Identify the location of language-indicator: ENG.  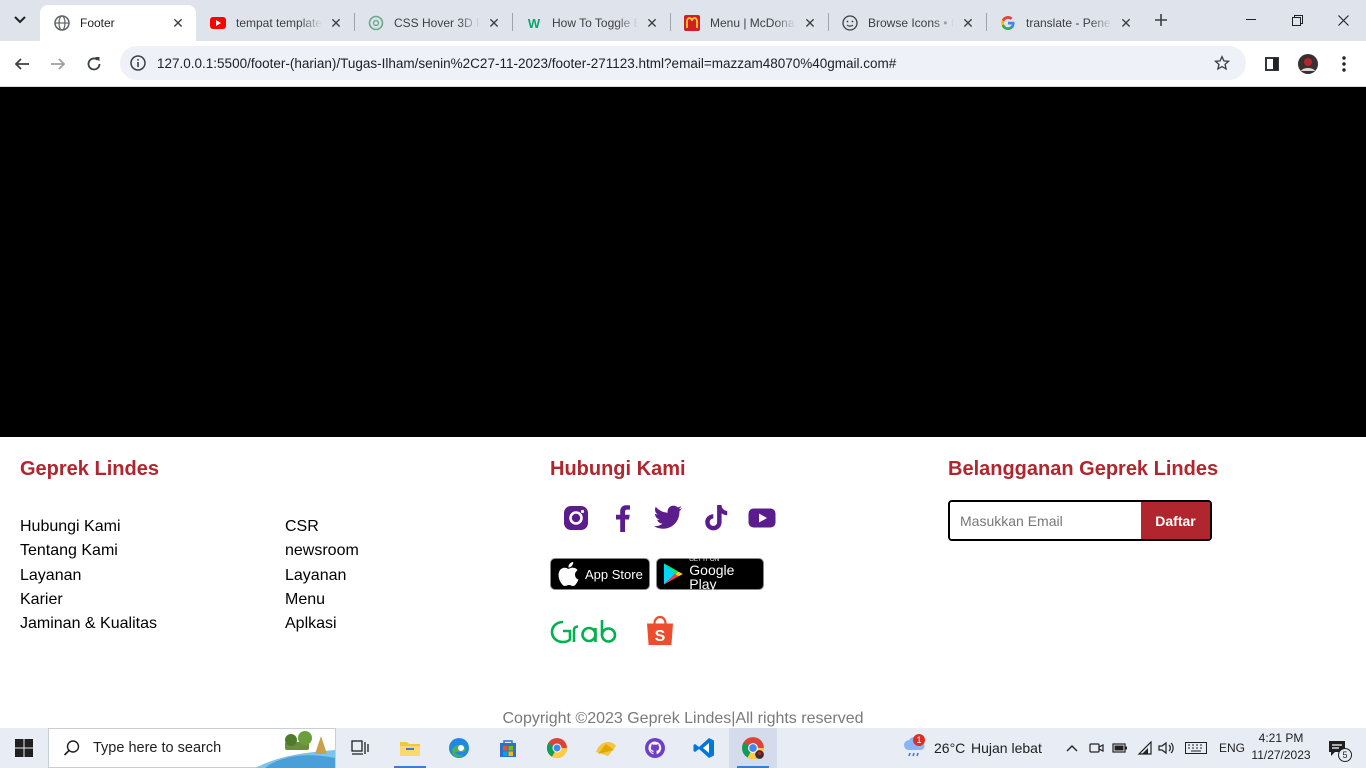
(1232, 748).